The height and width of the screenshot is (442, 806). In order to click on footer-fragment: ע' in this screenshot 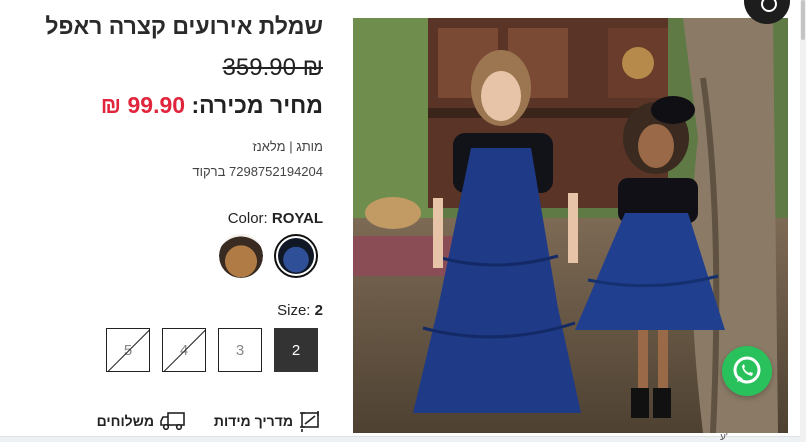, I will do `click(724, 437)`.